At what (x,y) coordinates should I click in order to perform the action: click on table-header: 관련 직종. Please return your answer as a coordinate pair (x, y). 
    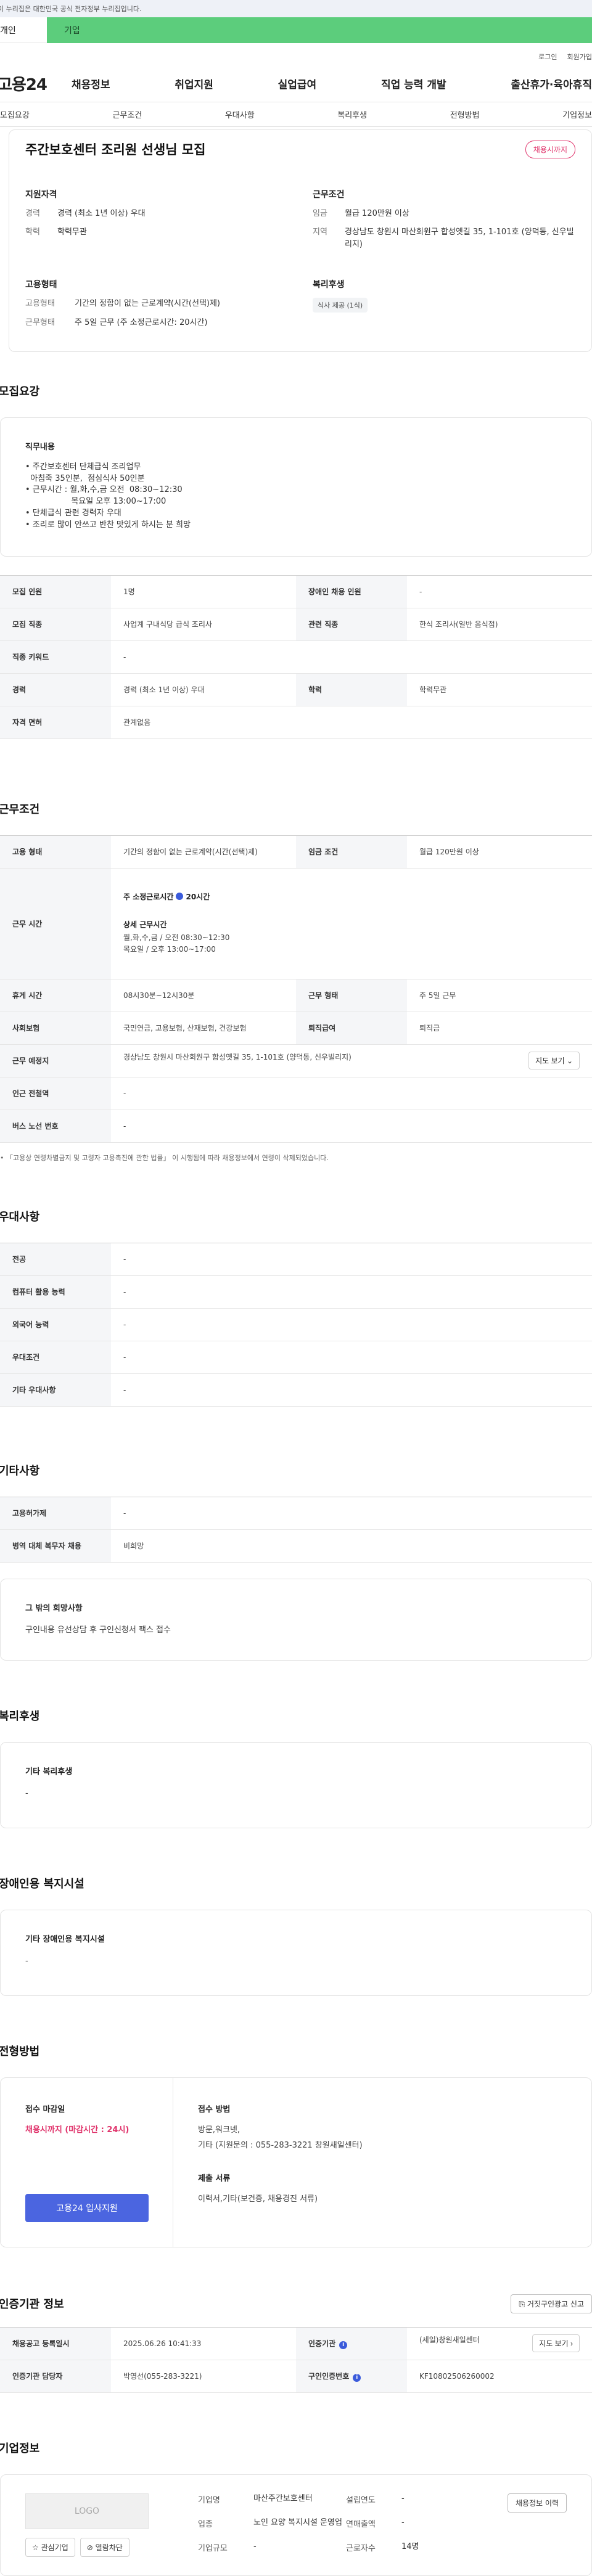
    Looking at the image, I should click on (351, 624).